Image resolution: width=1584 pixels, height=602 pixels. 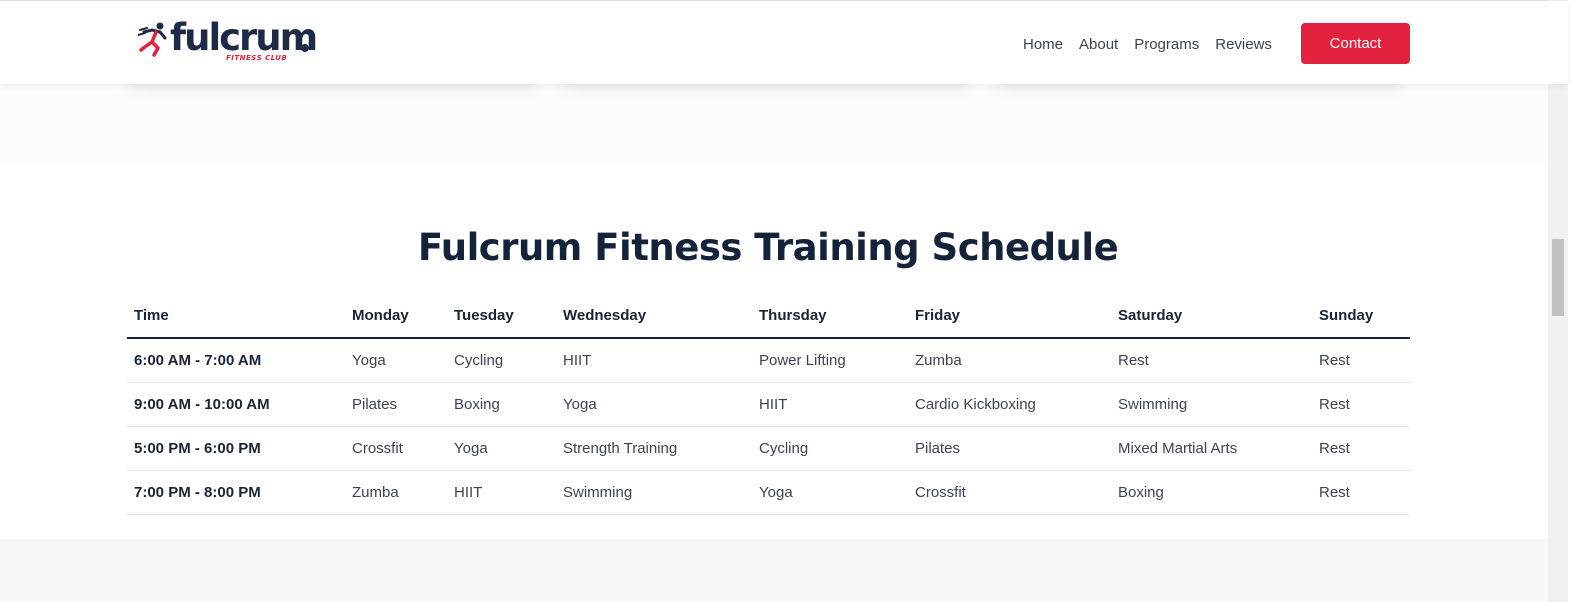 I want to click on column-header: Tuesday, so click(x=501, y=316).